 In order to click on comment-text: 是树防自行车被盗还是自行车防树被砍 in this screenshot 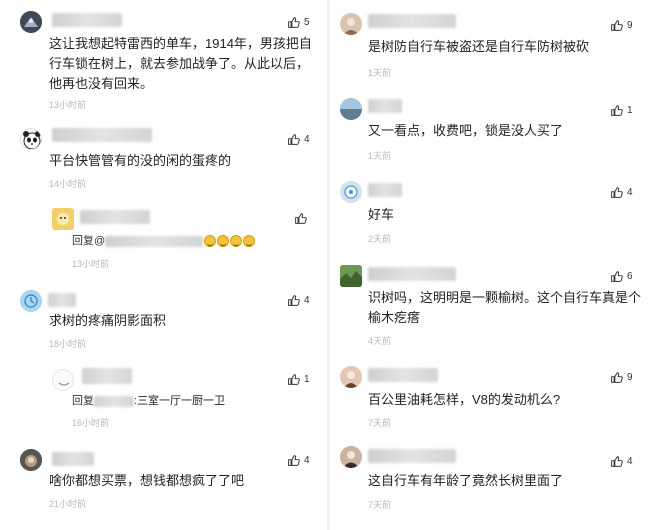, I will do `click(479, 46)`.